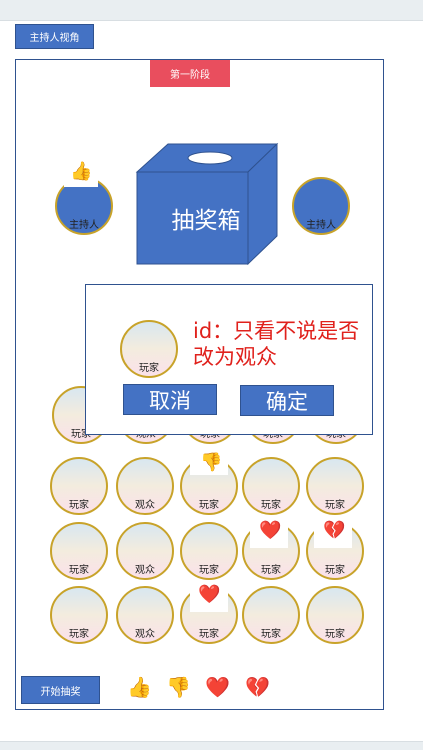 The width and height of the screenshot is (423, 750). I want to click on stage-badge: 第一阶段, so click(190, 73).